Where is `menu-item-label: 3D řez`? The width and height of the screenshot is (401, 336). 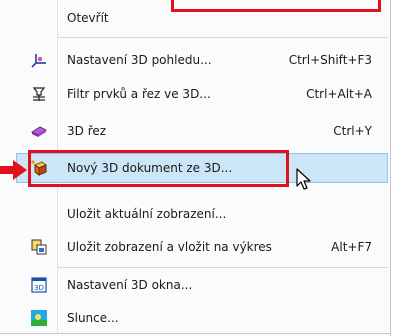
menu-item-label: 3D řez is located at coordinates (87, 131).